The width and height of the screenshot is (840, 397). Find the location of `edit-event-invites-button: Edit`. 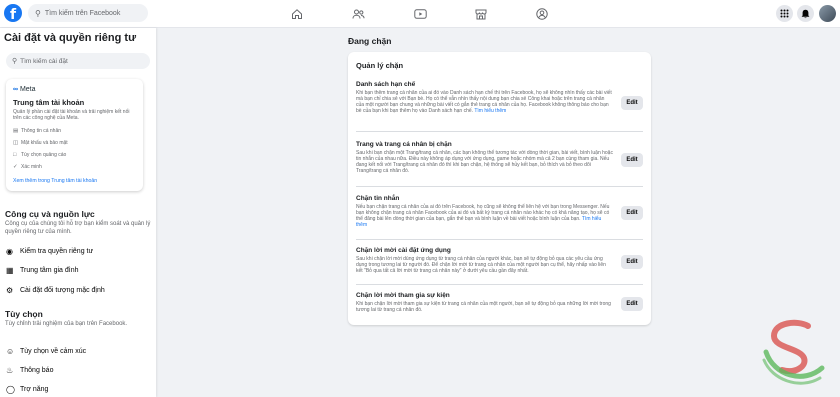

edit-event-invites-button: Edit is located at coordinates (632, 304).